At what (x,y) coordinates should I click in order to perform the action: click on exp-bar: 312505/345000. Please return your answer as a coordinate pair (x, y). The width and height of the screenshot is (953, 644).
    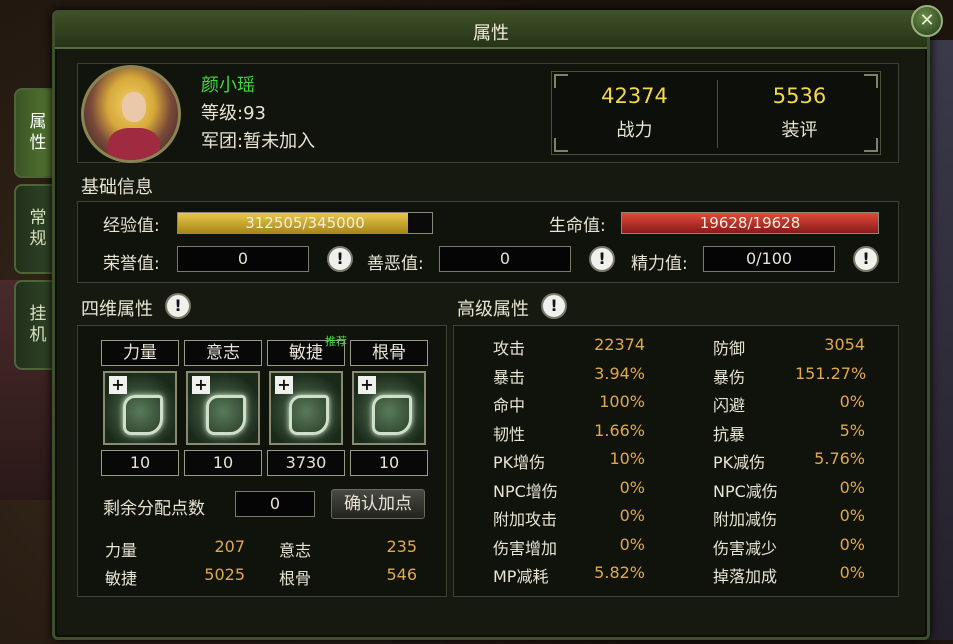
    Looking at the image, I should click on (305, 223).